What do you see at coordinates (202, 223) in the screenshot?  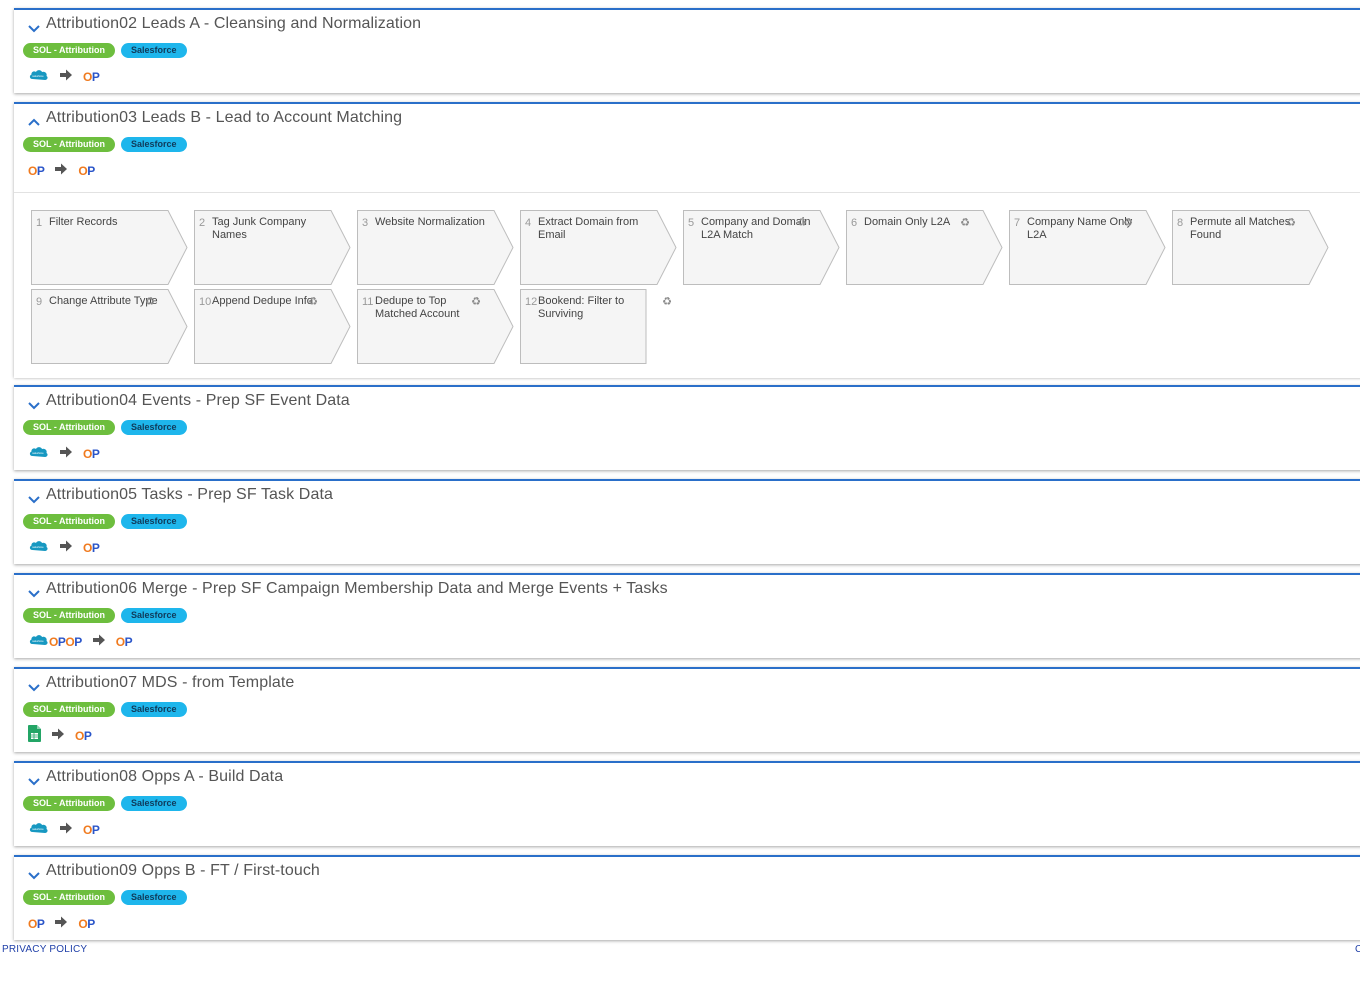 I see `step-number: 2` at bounding box center [202, 223].